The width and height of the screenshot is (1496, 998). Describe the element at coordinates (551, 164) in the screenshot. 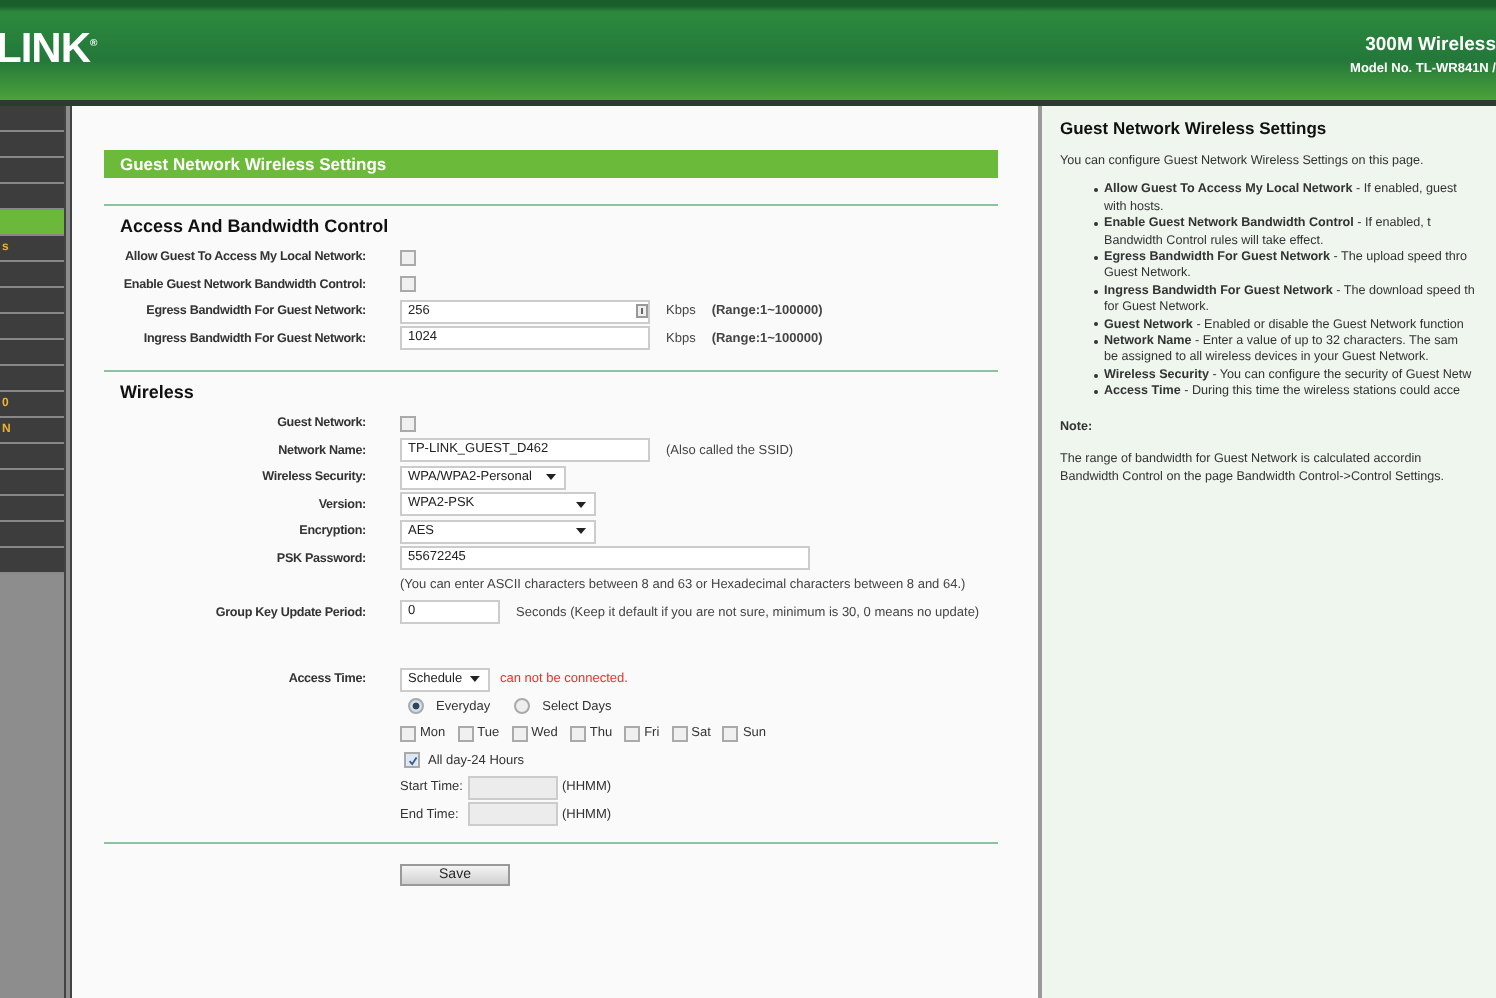

I see `section-title: Guest Network Wireless Settings` at that location.